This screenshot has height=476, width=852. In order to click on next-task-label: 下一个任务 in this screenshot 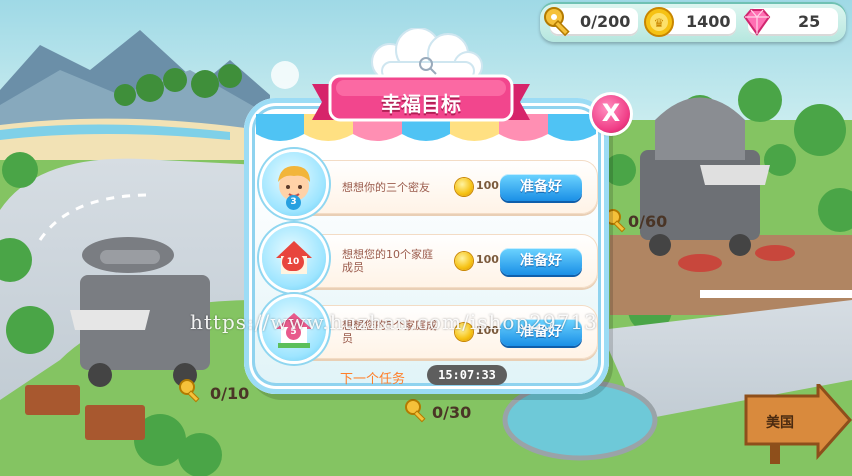, I will do `click(373, 379)`.